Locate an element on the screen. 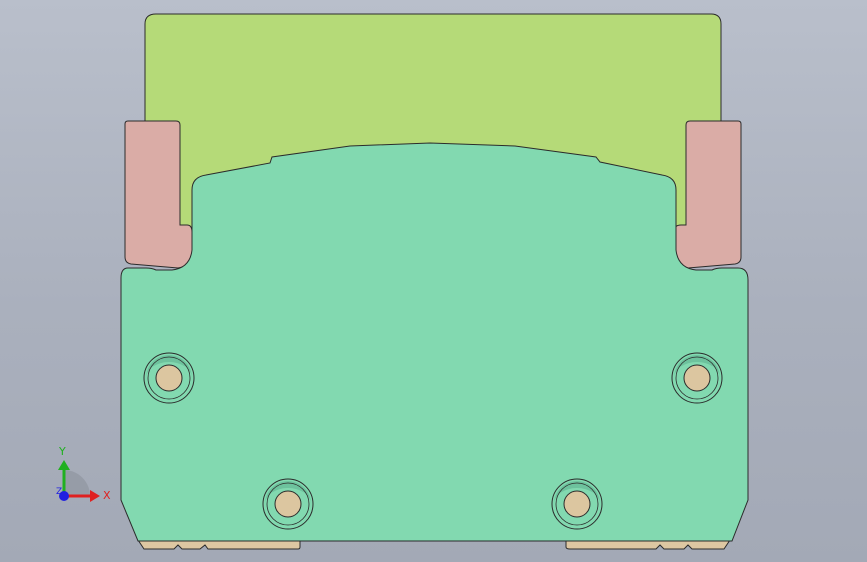 Image resolution: width=867 pixels, height=562 pixels. triad-plane-arc is located at coordinates (77, 483).